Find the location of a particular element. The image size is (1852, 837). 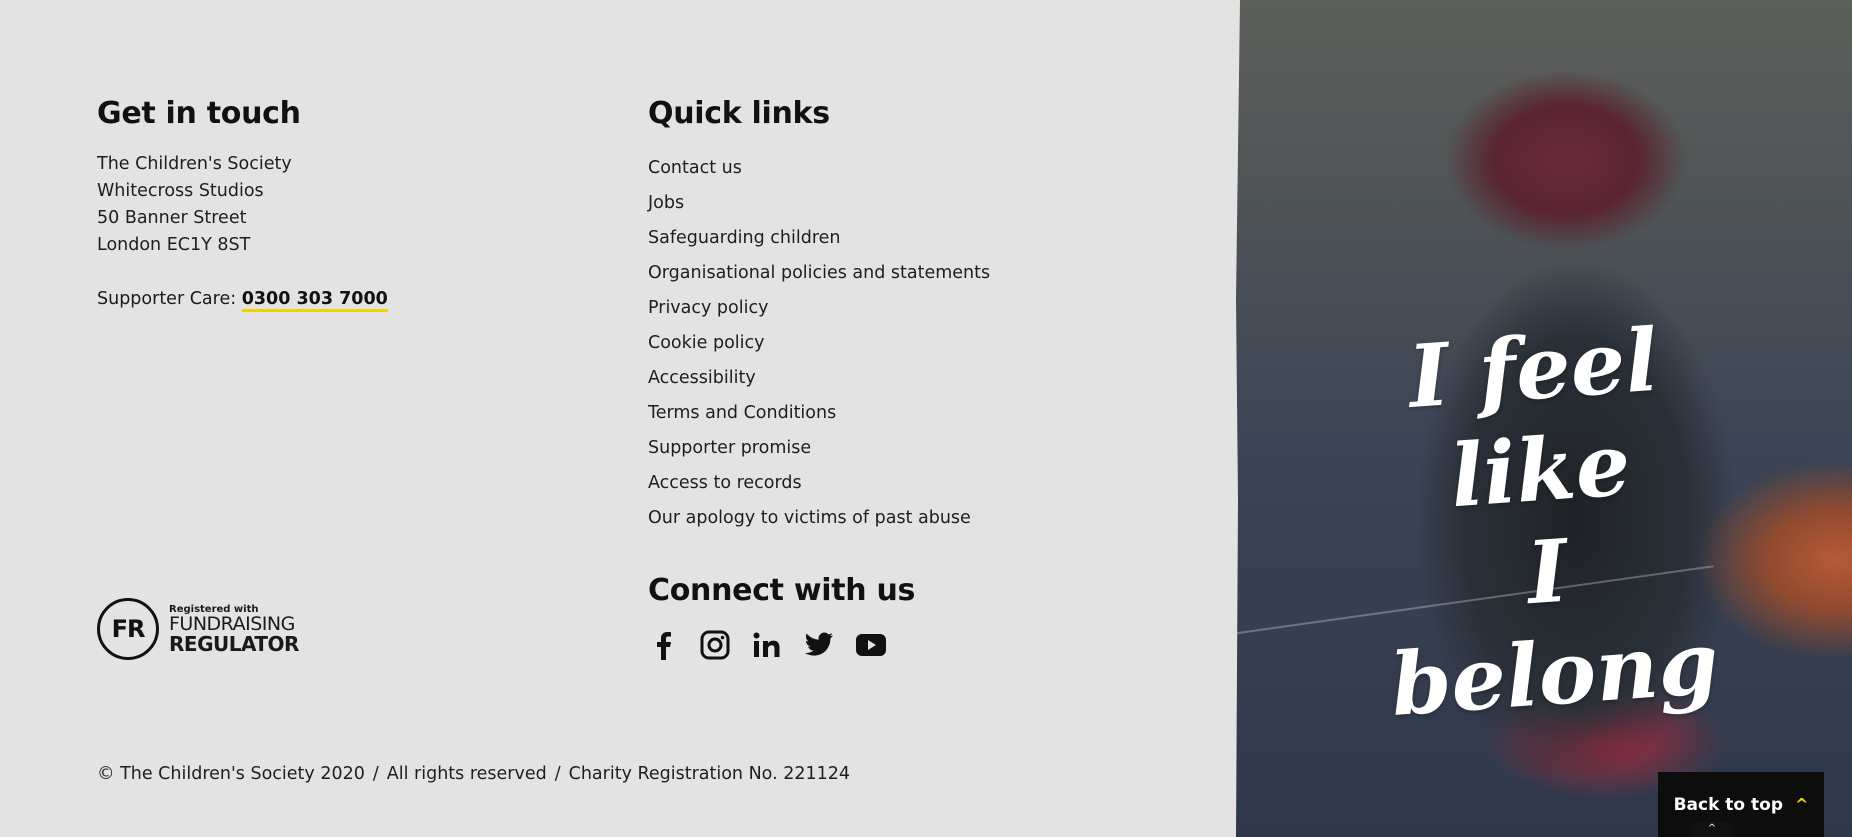

quick-link-safeguarding: Safeguarding children is located at coordinates (898, 238).